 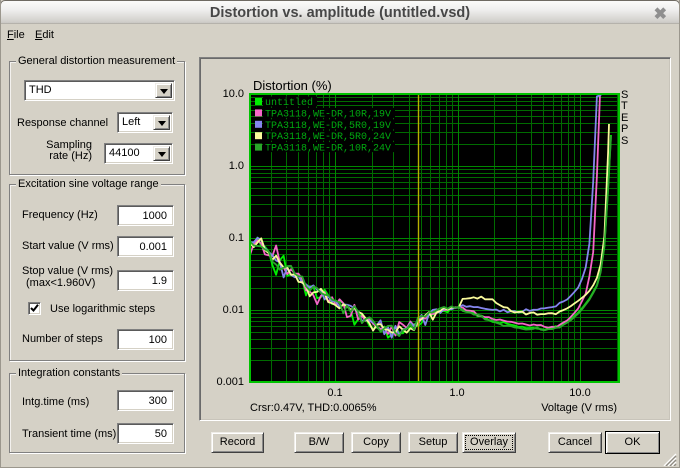 I want to click on svg-text: TPA3118,WE-DR,5R0,24V, so click(x=328, y=137).